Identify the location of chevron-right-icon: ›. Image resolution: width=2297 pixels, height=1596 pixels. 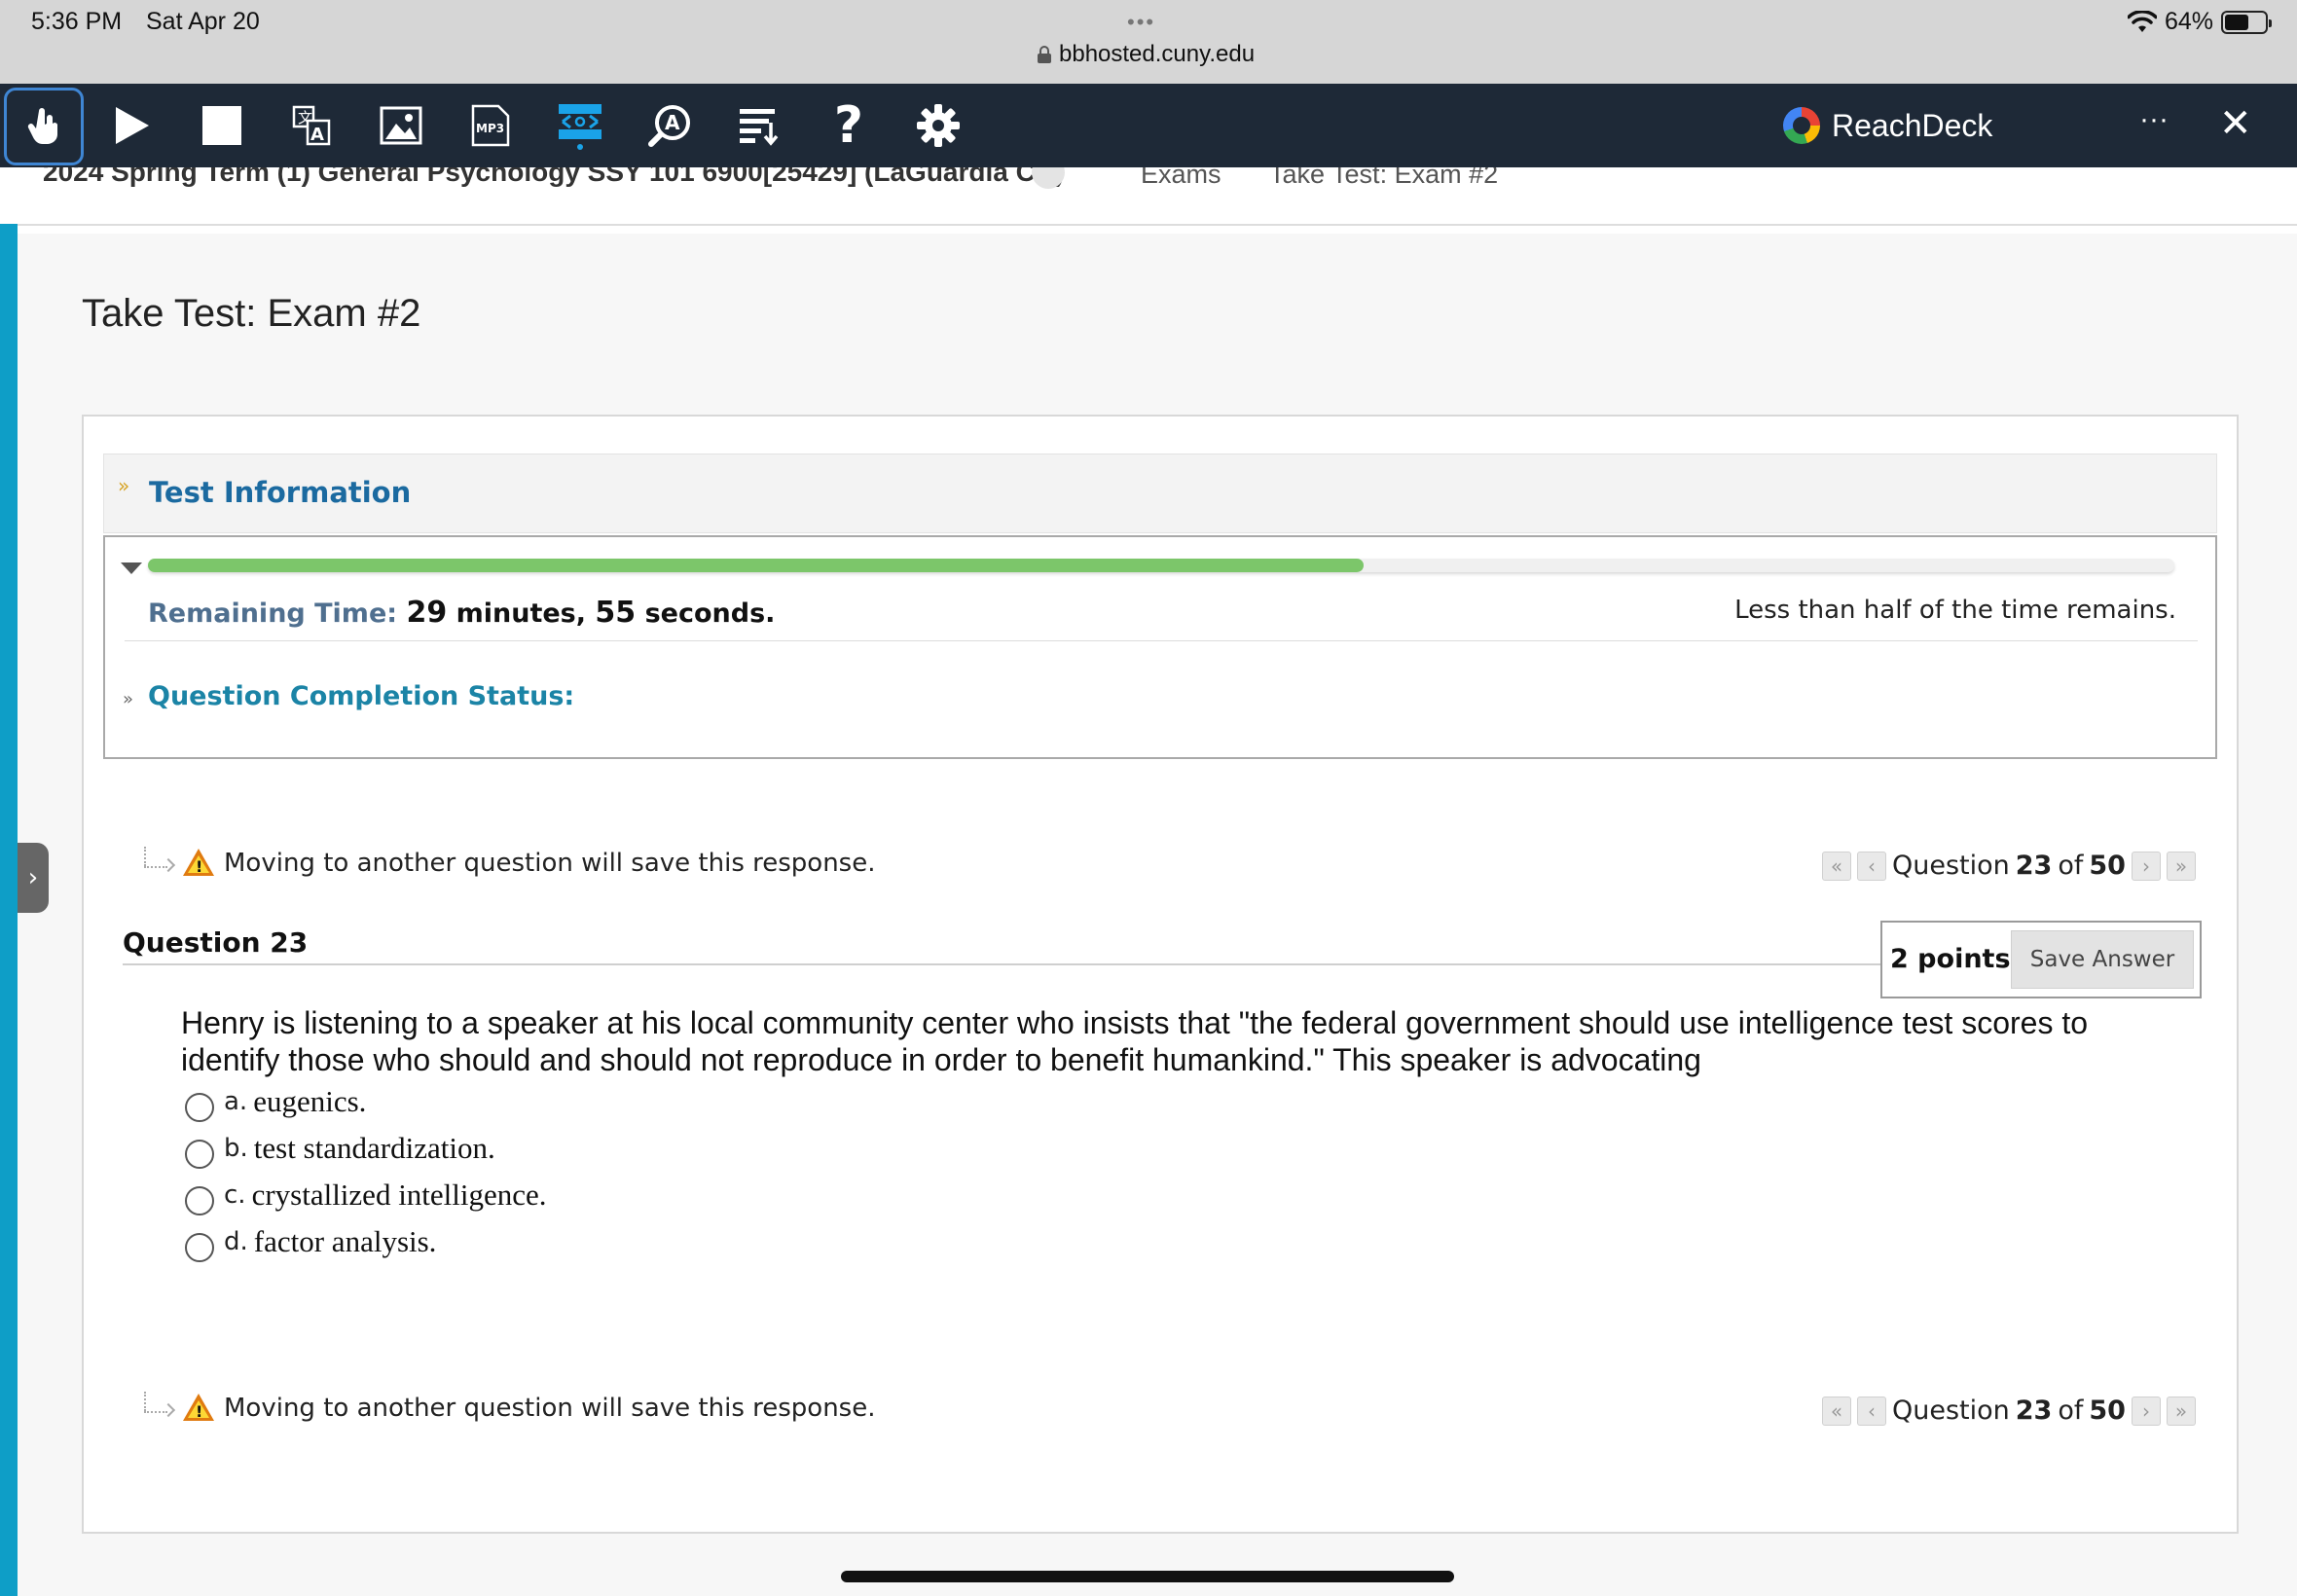
(33, 877).